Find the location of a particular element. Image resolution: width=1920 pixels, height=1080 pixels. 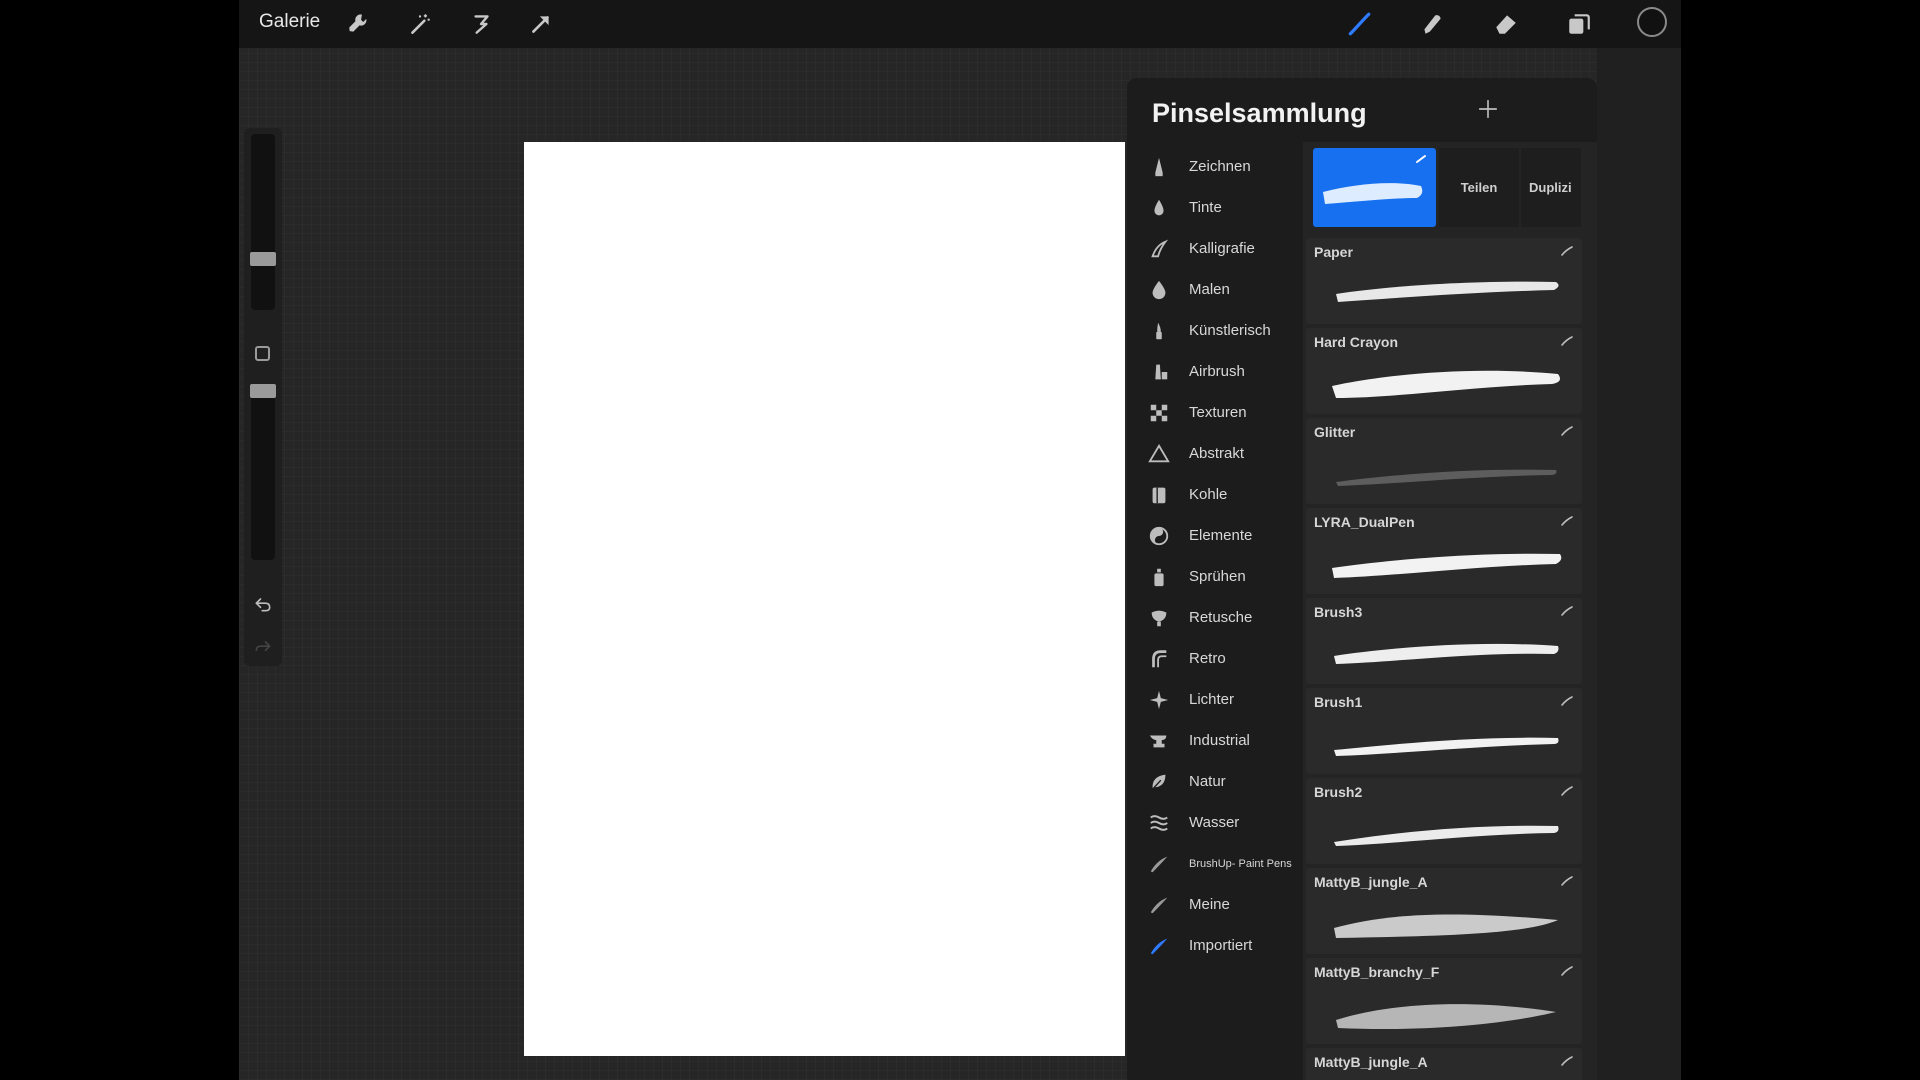

brush-set-12: Retro is located at coordinates (1214, 658).